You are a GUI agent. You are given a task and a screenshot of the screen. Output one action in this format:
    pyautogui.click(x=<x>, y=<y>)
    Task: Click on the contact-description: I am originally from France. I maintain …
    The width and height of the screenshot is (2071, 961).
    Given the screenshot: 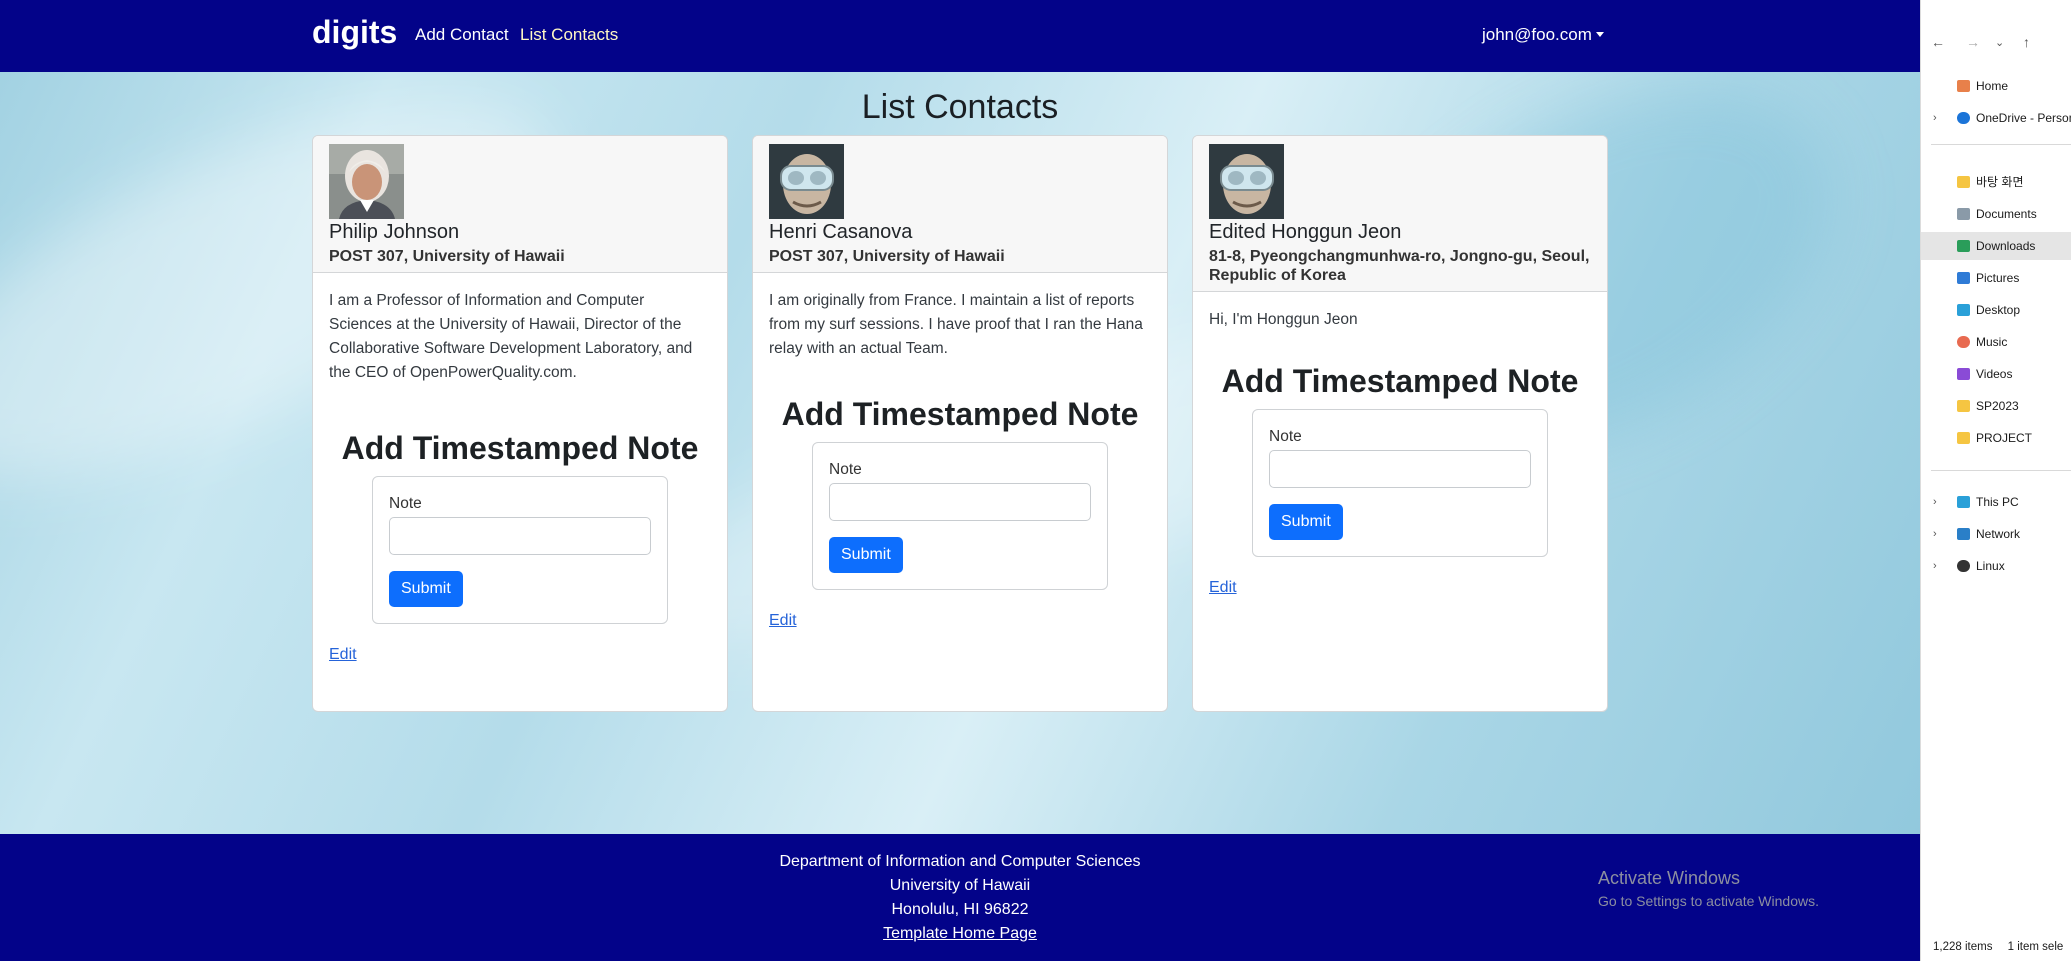 What is the action you would take?
    pyautogui.click(x=956, y=324)
    